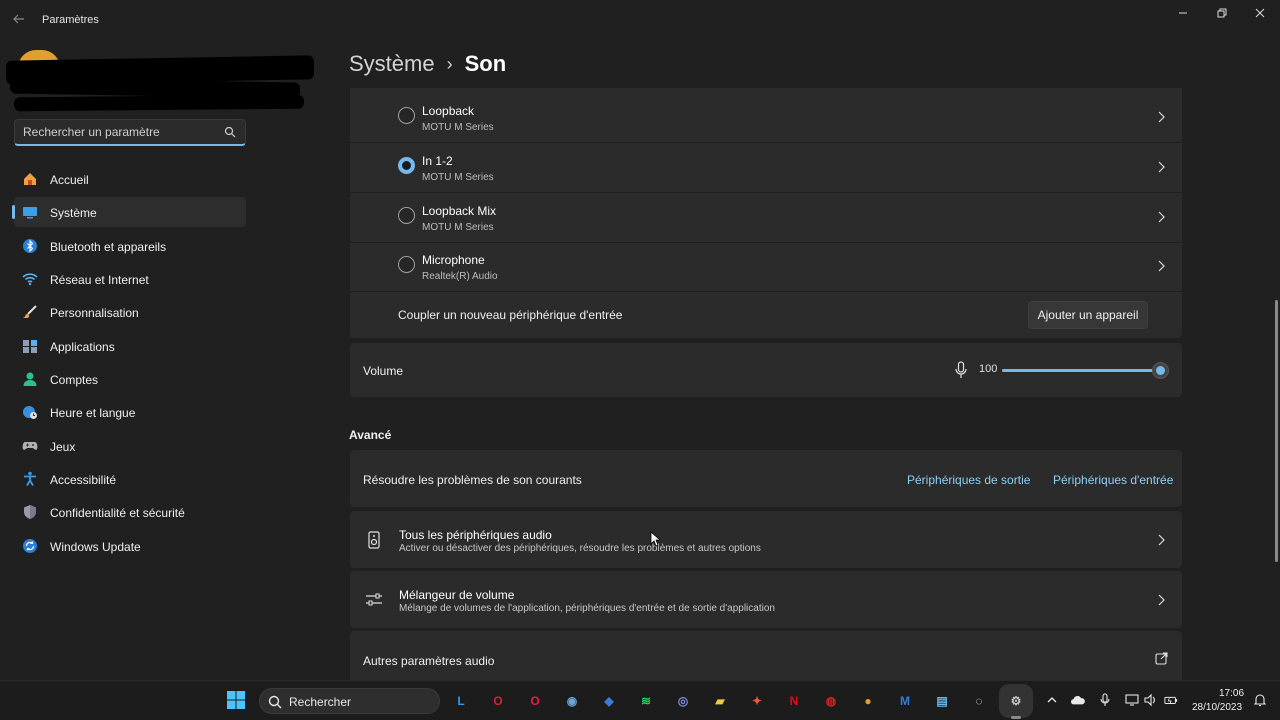  I want to click on home-icon, so click(30, 179).